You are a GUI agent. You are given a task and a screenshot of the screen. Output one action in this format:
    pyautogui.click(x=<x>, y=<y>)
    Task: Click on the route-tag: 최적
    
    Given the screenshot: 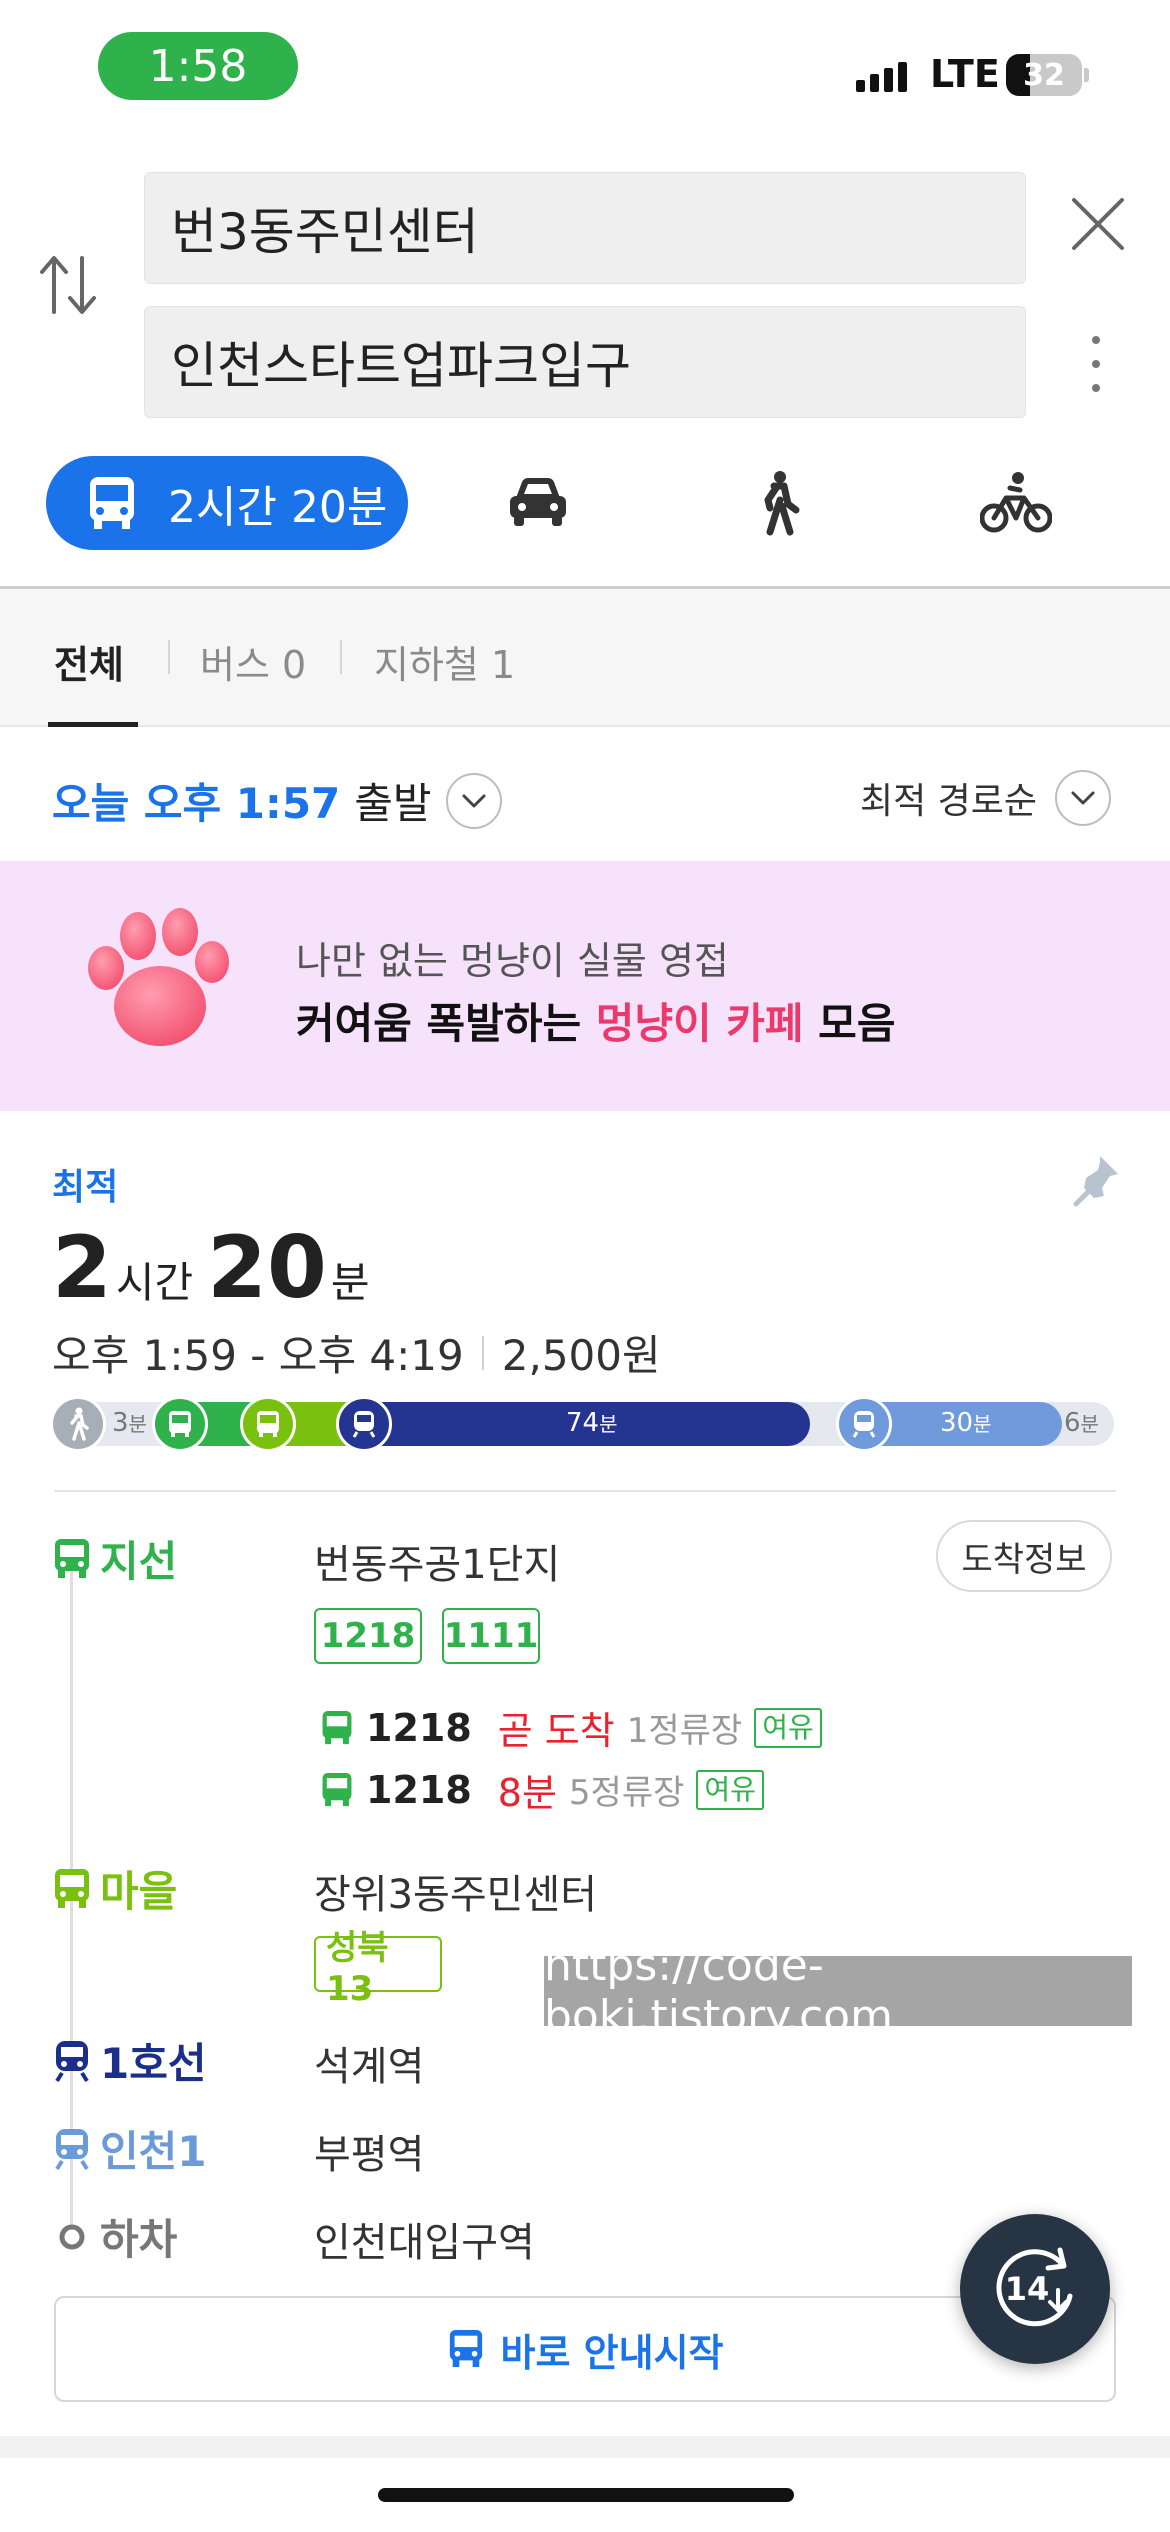 What is the action you would take?
    pyautogui.click(x=85, y=1187)
    